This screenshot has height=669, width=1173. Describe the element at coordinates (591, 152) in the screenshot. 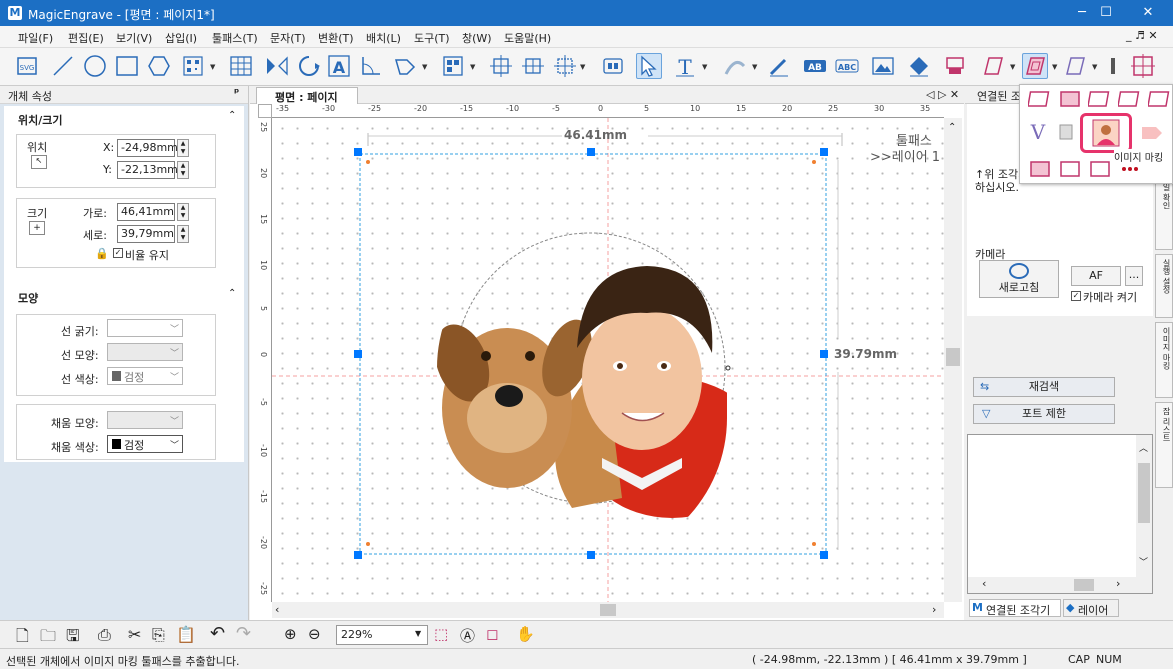

I see `handle-tc` at that location.